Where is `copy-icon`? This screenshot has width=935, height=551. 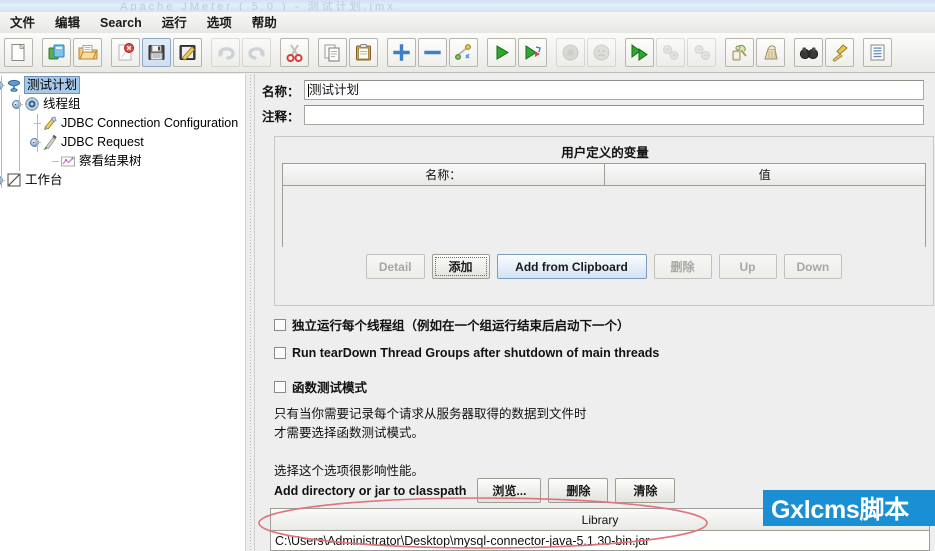
copy-icon is located at coordinates (332, 52).